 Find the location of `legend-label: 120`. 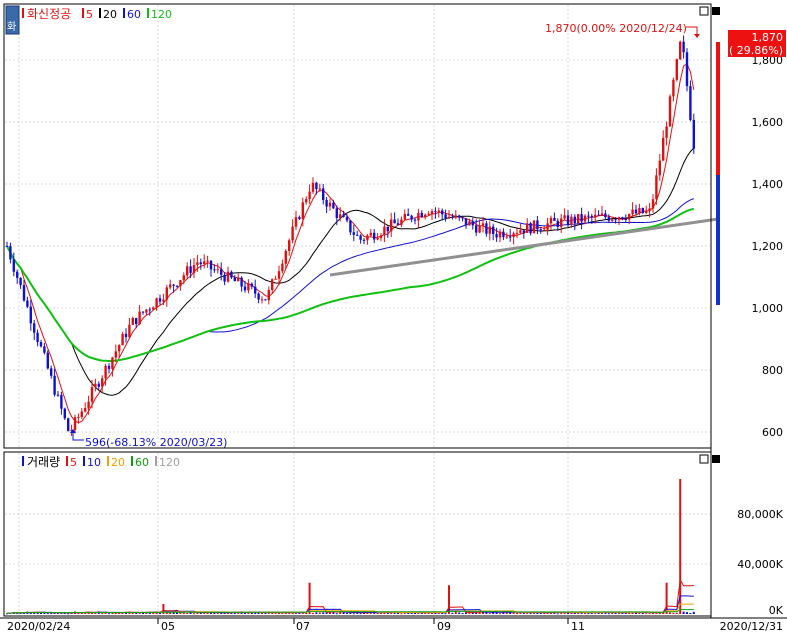

legend-label: 120 is located at coordinates (161, 14).